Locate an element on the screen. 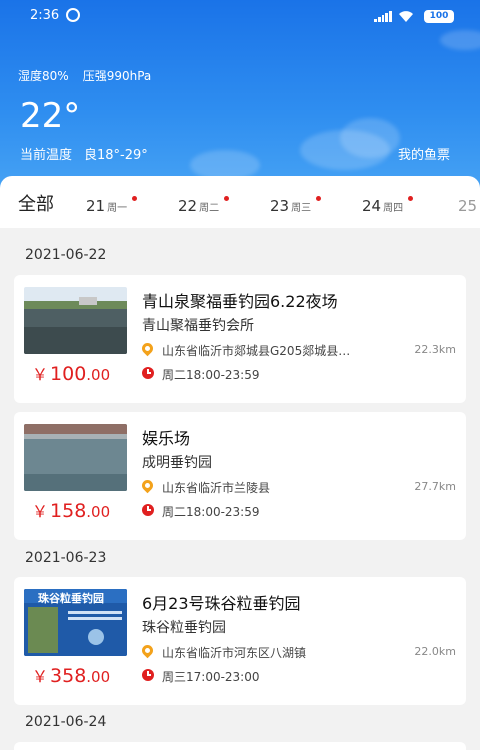  tab-day-number: 22 is located at coordinates (188, 206).